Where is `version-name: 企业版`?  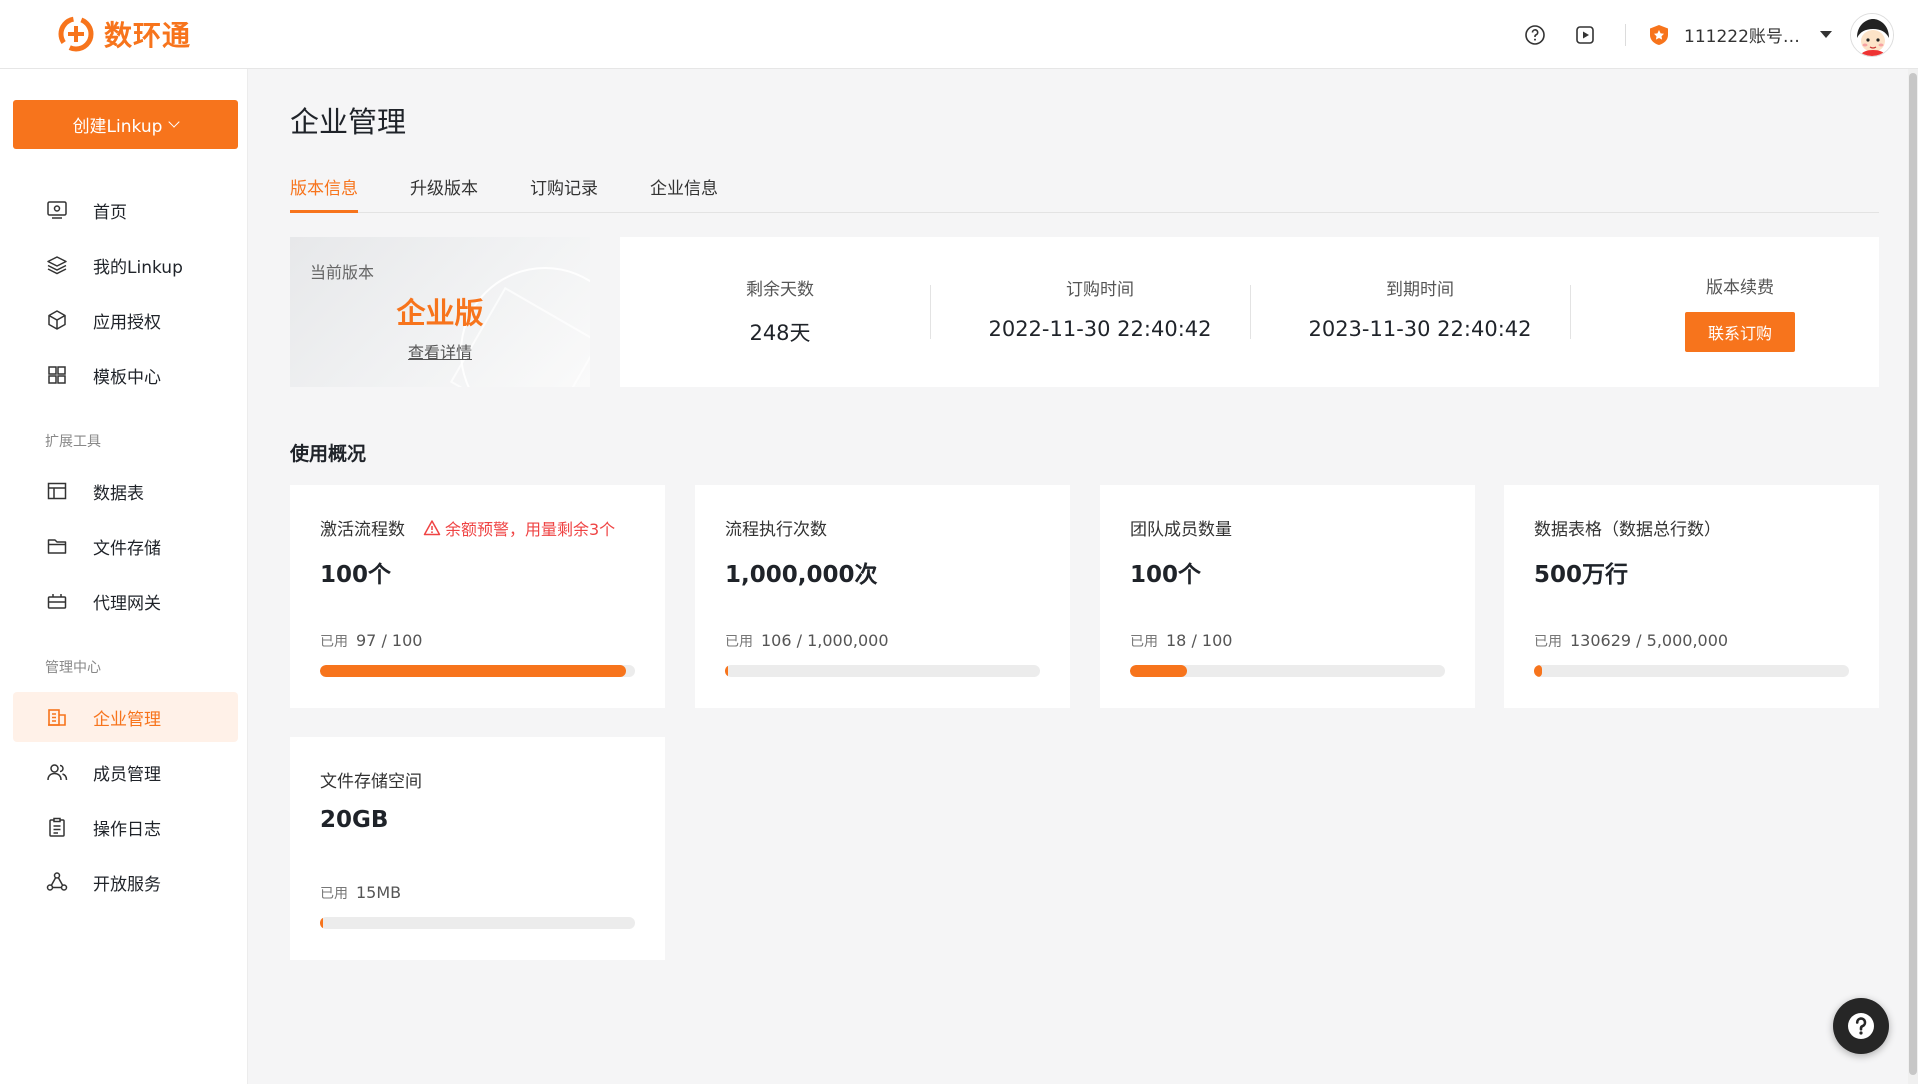 version-name: 企业版 is located at coordinates (440, 313).